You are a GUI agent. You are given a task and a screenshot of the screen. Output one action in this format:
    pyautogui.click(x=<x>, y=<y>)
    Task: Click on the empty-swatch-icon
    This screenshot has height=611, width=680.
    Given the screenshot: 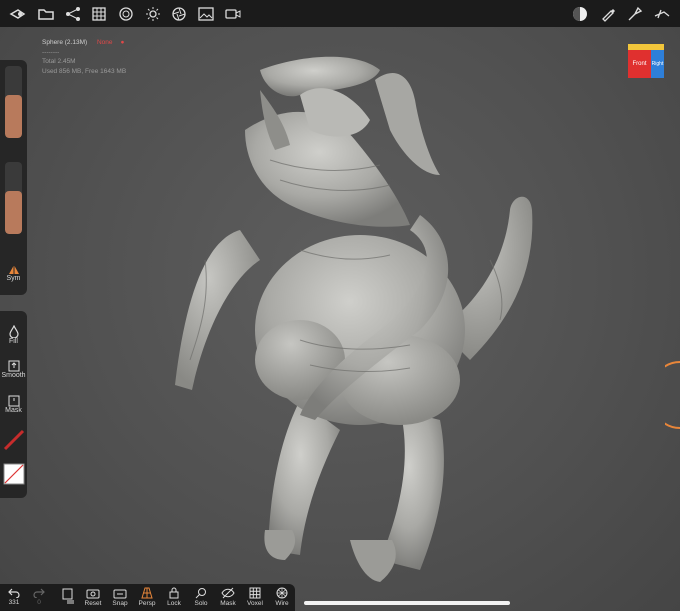 What is the action you would take?
    pyautogui.click(x=13, y=474)
    